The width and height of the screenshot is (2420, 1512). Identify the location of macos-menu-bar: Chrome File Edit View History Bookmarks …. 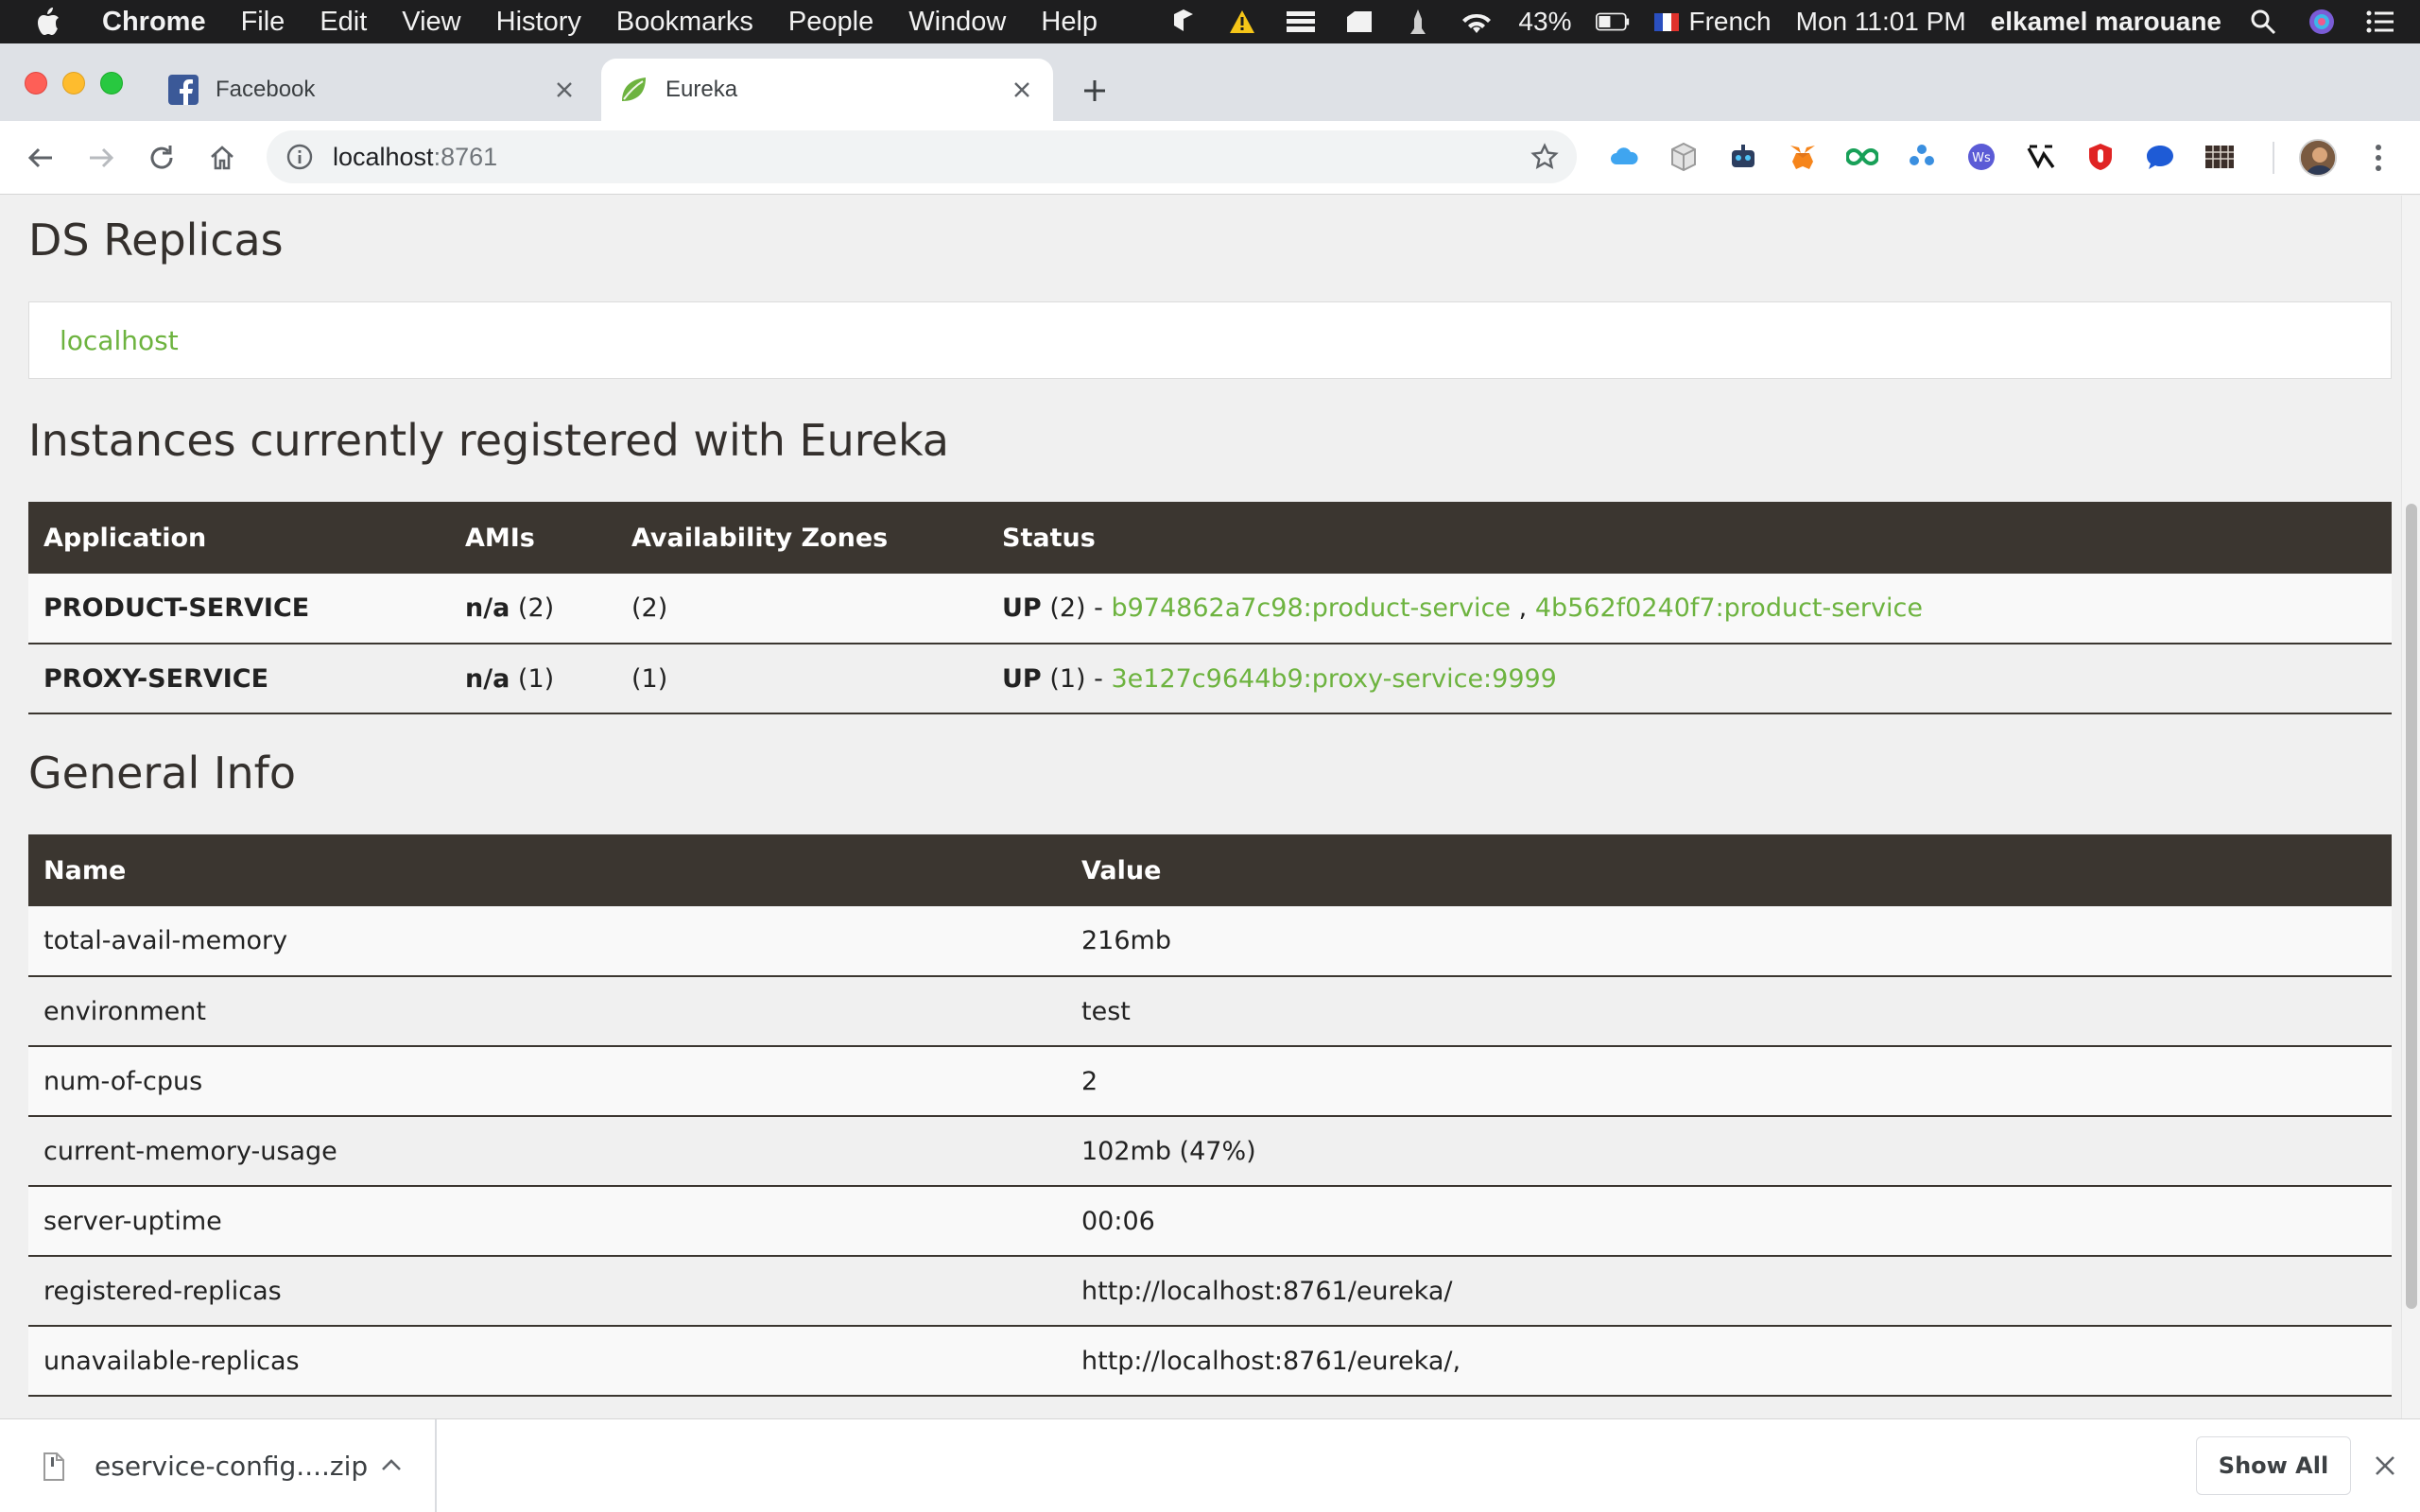
(1210, 21).